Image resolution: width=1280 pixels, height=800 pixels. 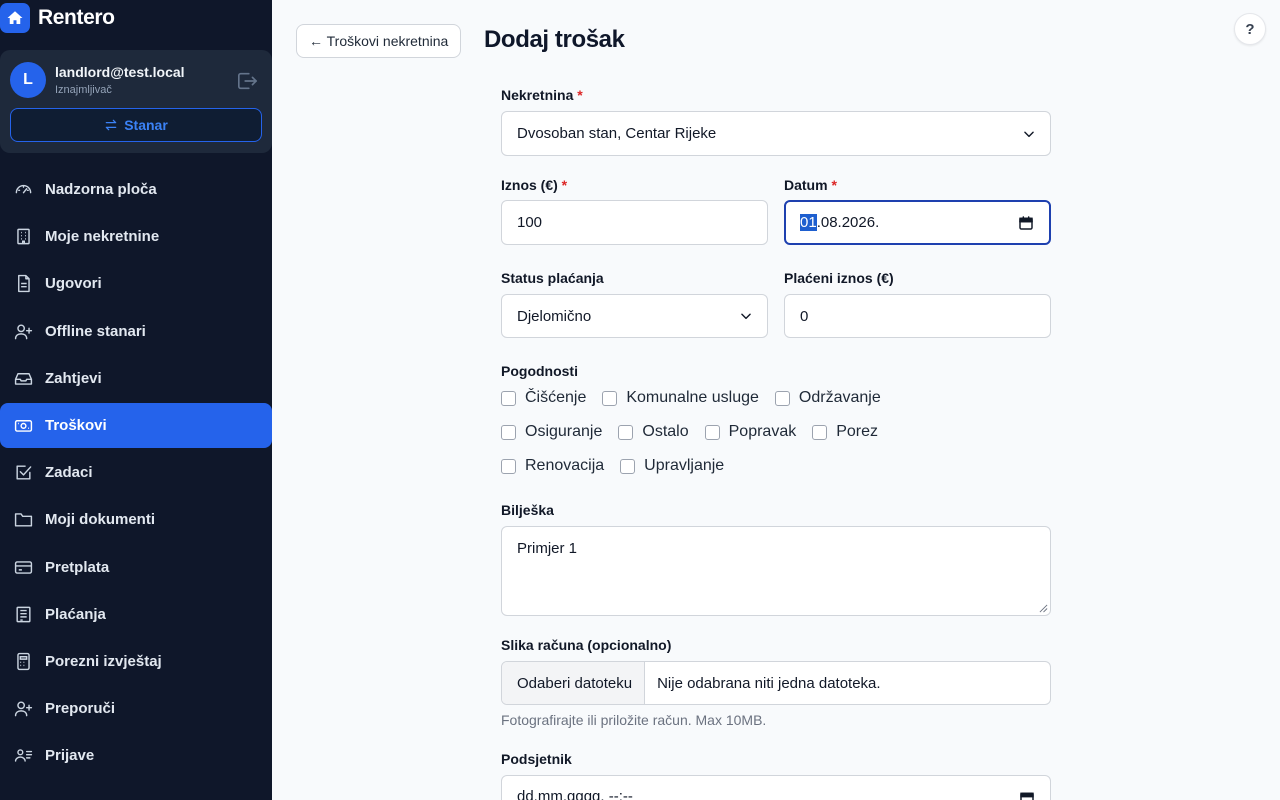 I want to click on sidebar-item-label: Offline stanari, so click(x=95, y=331).